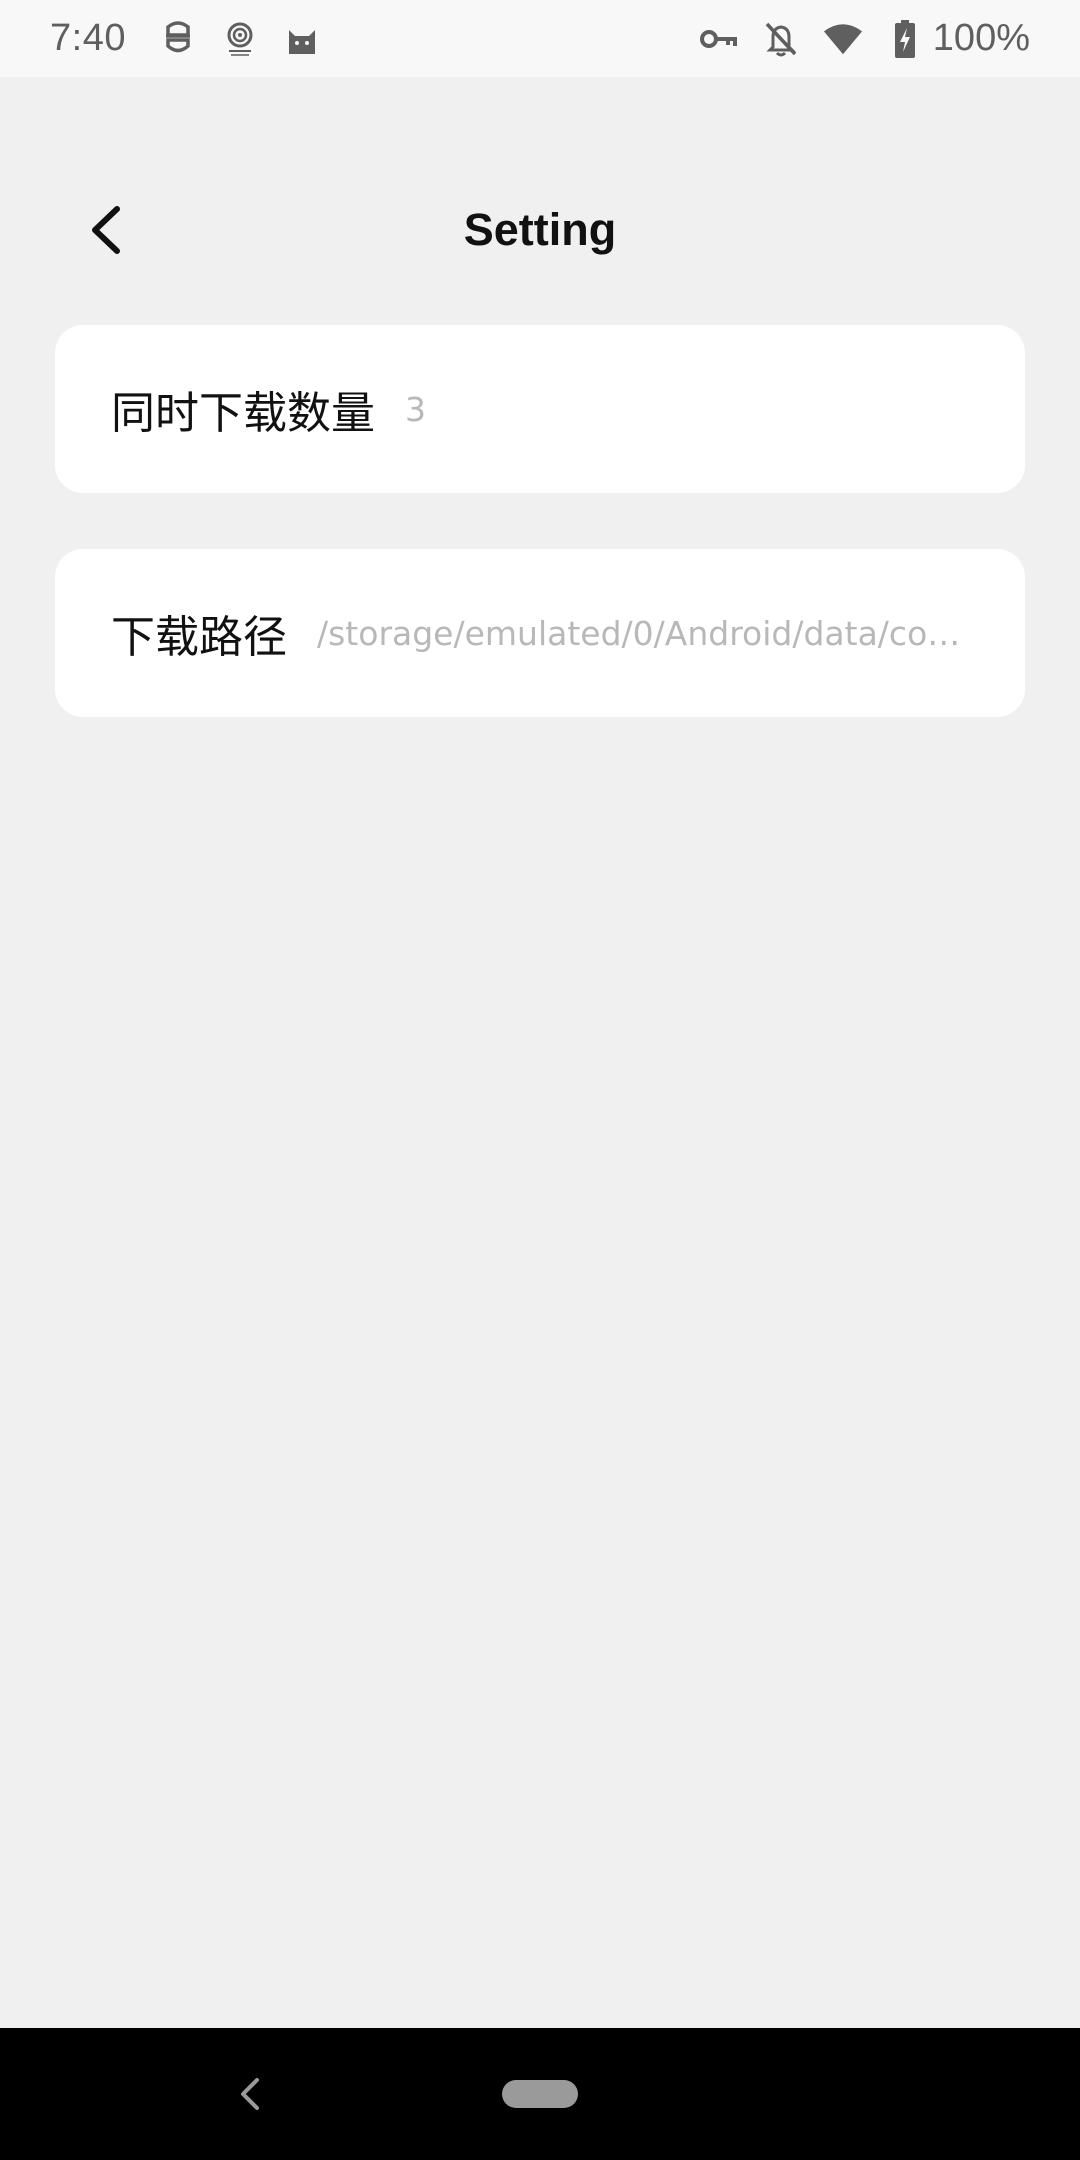 The height and width of the screenshot is (2160, 1080). What do you see at coordinates (415, 409) in the screenshot?
I see `setting-value: 3` at bounding box center [415, 409].